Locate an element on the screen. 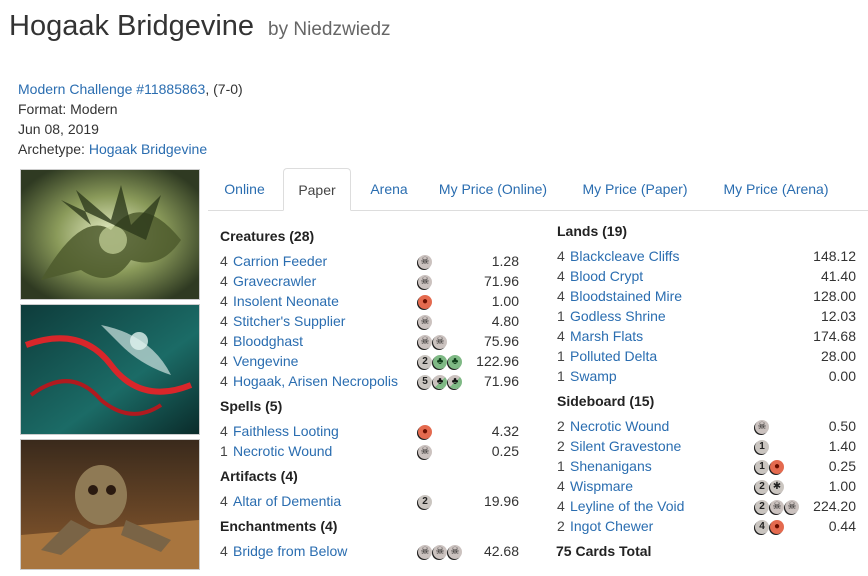 The height and width of the screenshot is (576, 868). section-heading: Spells (5) is located at coordinates (251, 406).